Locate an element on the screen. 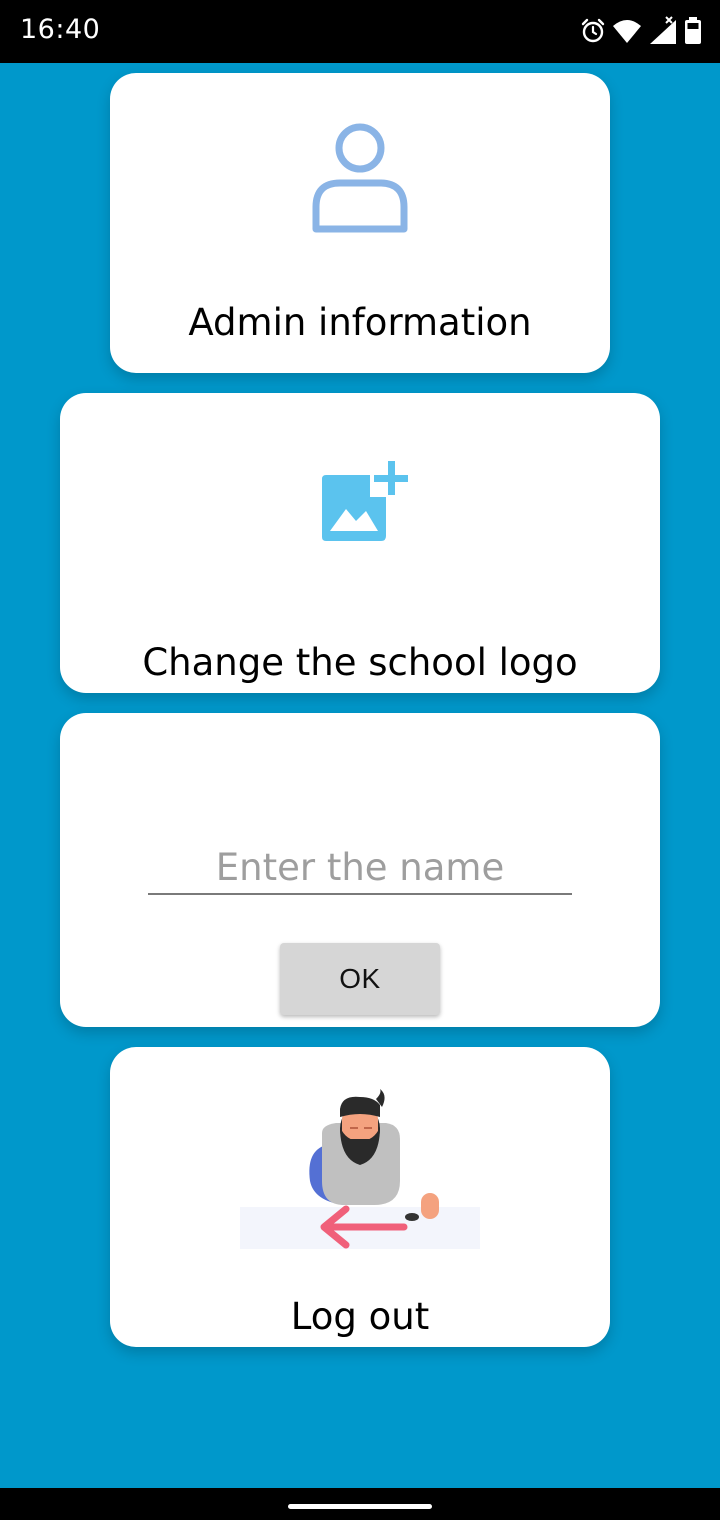 The width and height of the screenshot is (720, 1520). alarm-icon is located at coordinates (593, 30).